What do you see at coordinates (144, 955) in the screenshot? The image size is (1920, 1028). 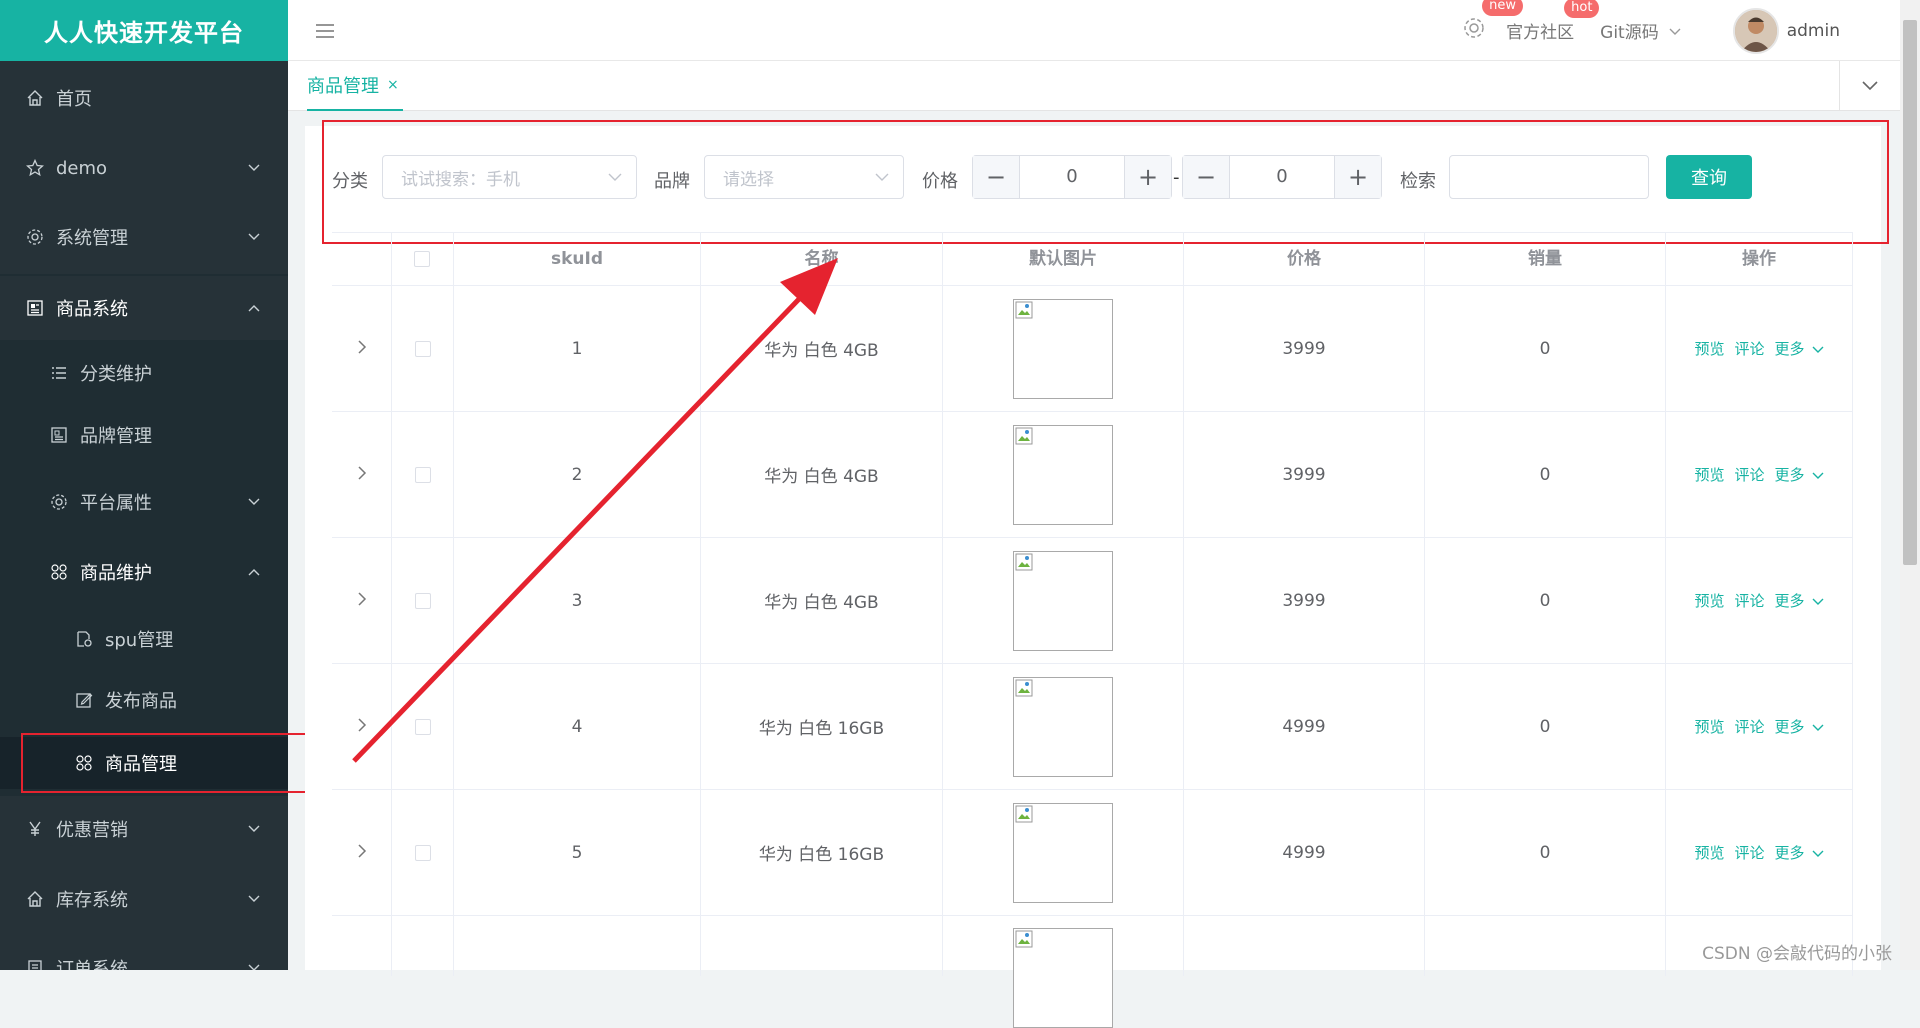 I see `sidebar-item-orders: 订单系统` at bounding box center [144, 955].